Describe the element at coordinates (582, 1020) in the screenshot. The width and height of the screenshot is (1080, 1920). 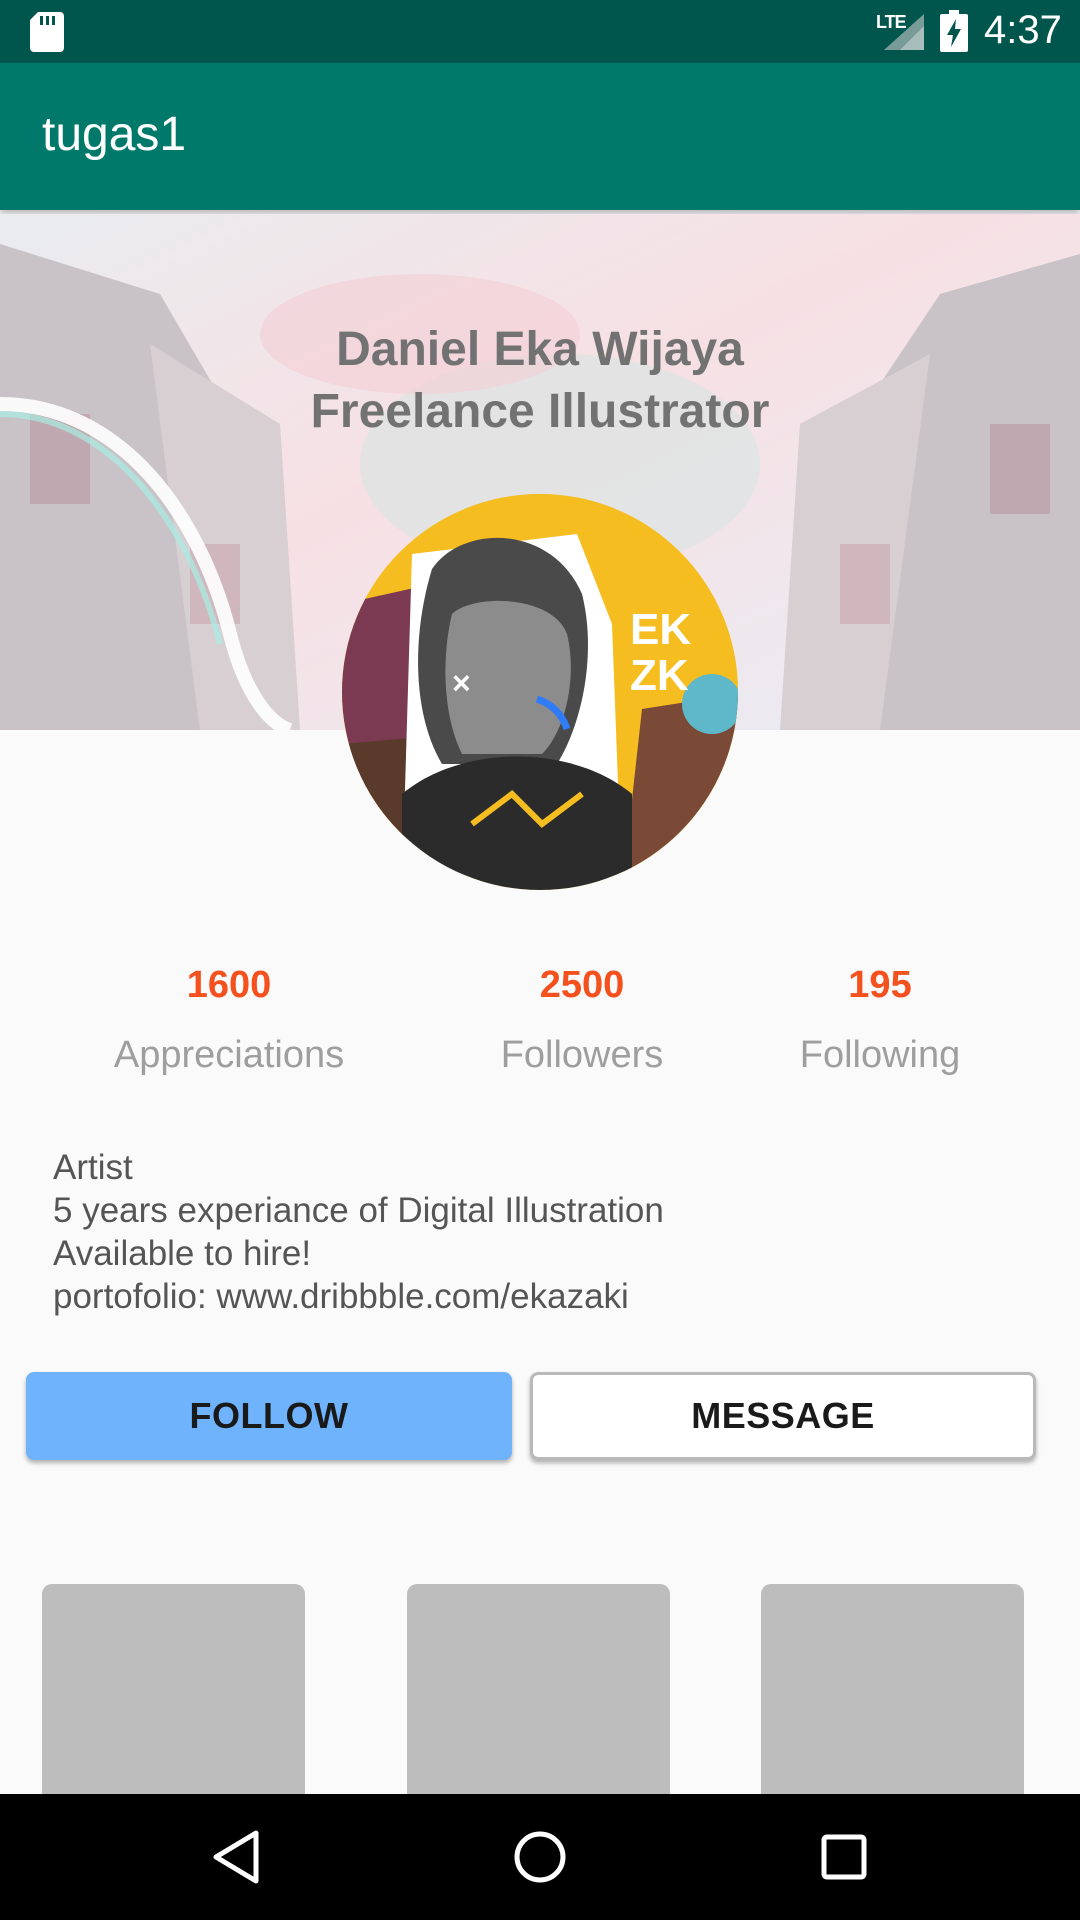
I see `stat-followers: 2500 Followers` at that location.